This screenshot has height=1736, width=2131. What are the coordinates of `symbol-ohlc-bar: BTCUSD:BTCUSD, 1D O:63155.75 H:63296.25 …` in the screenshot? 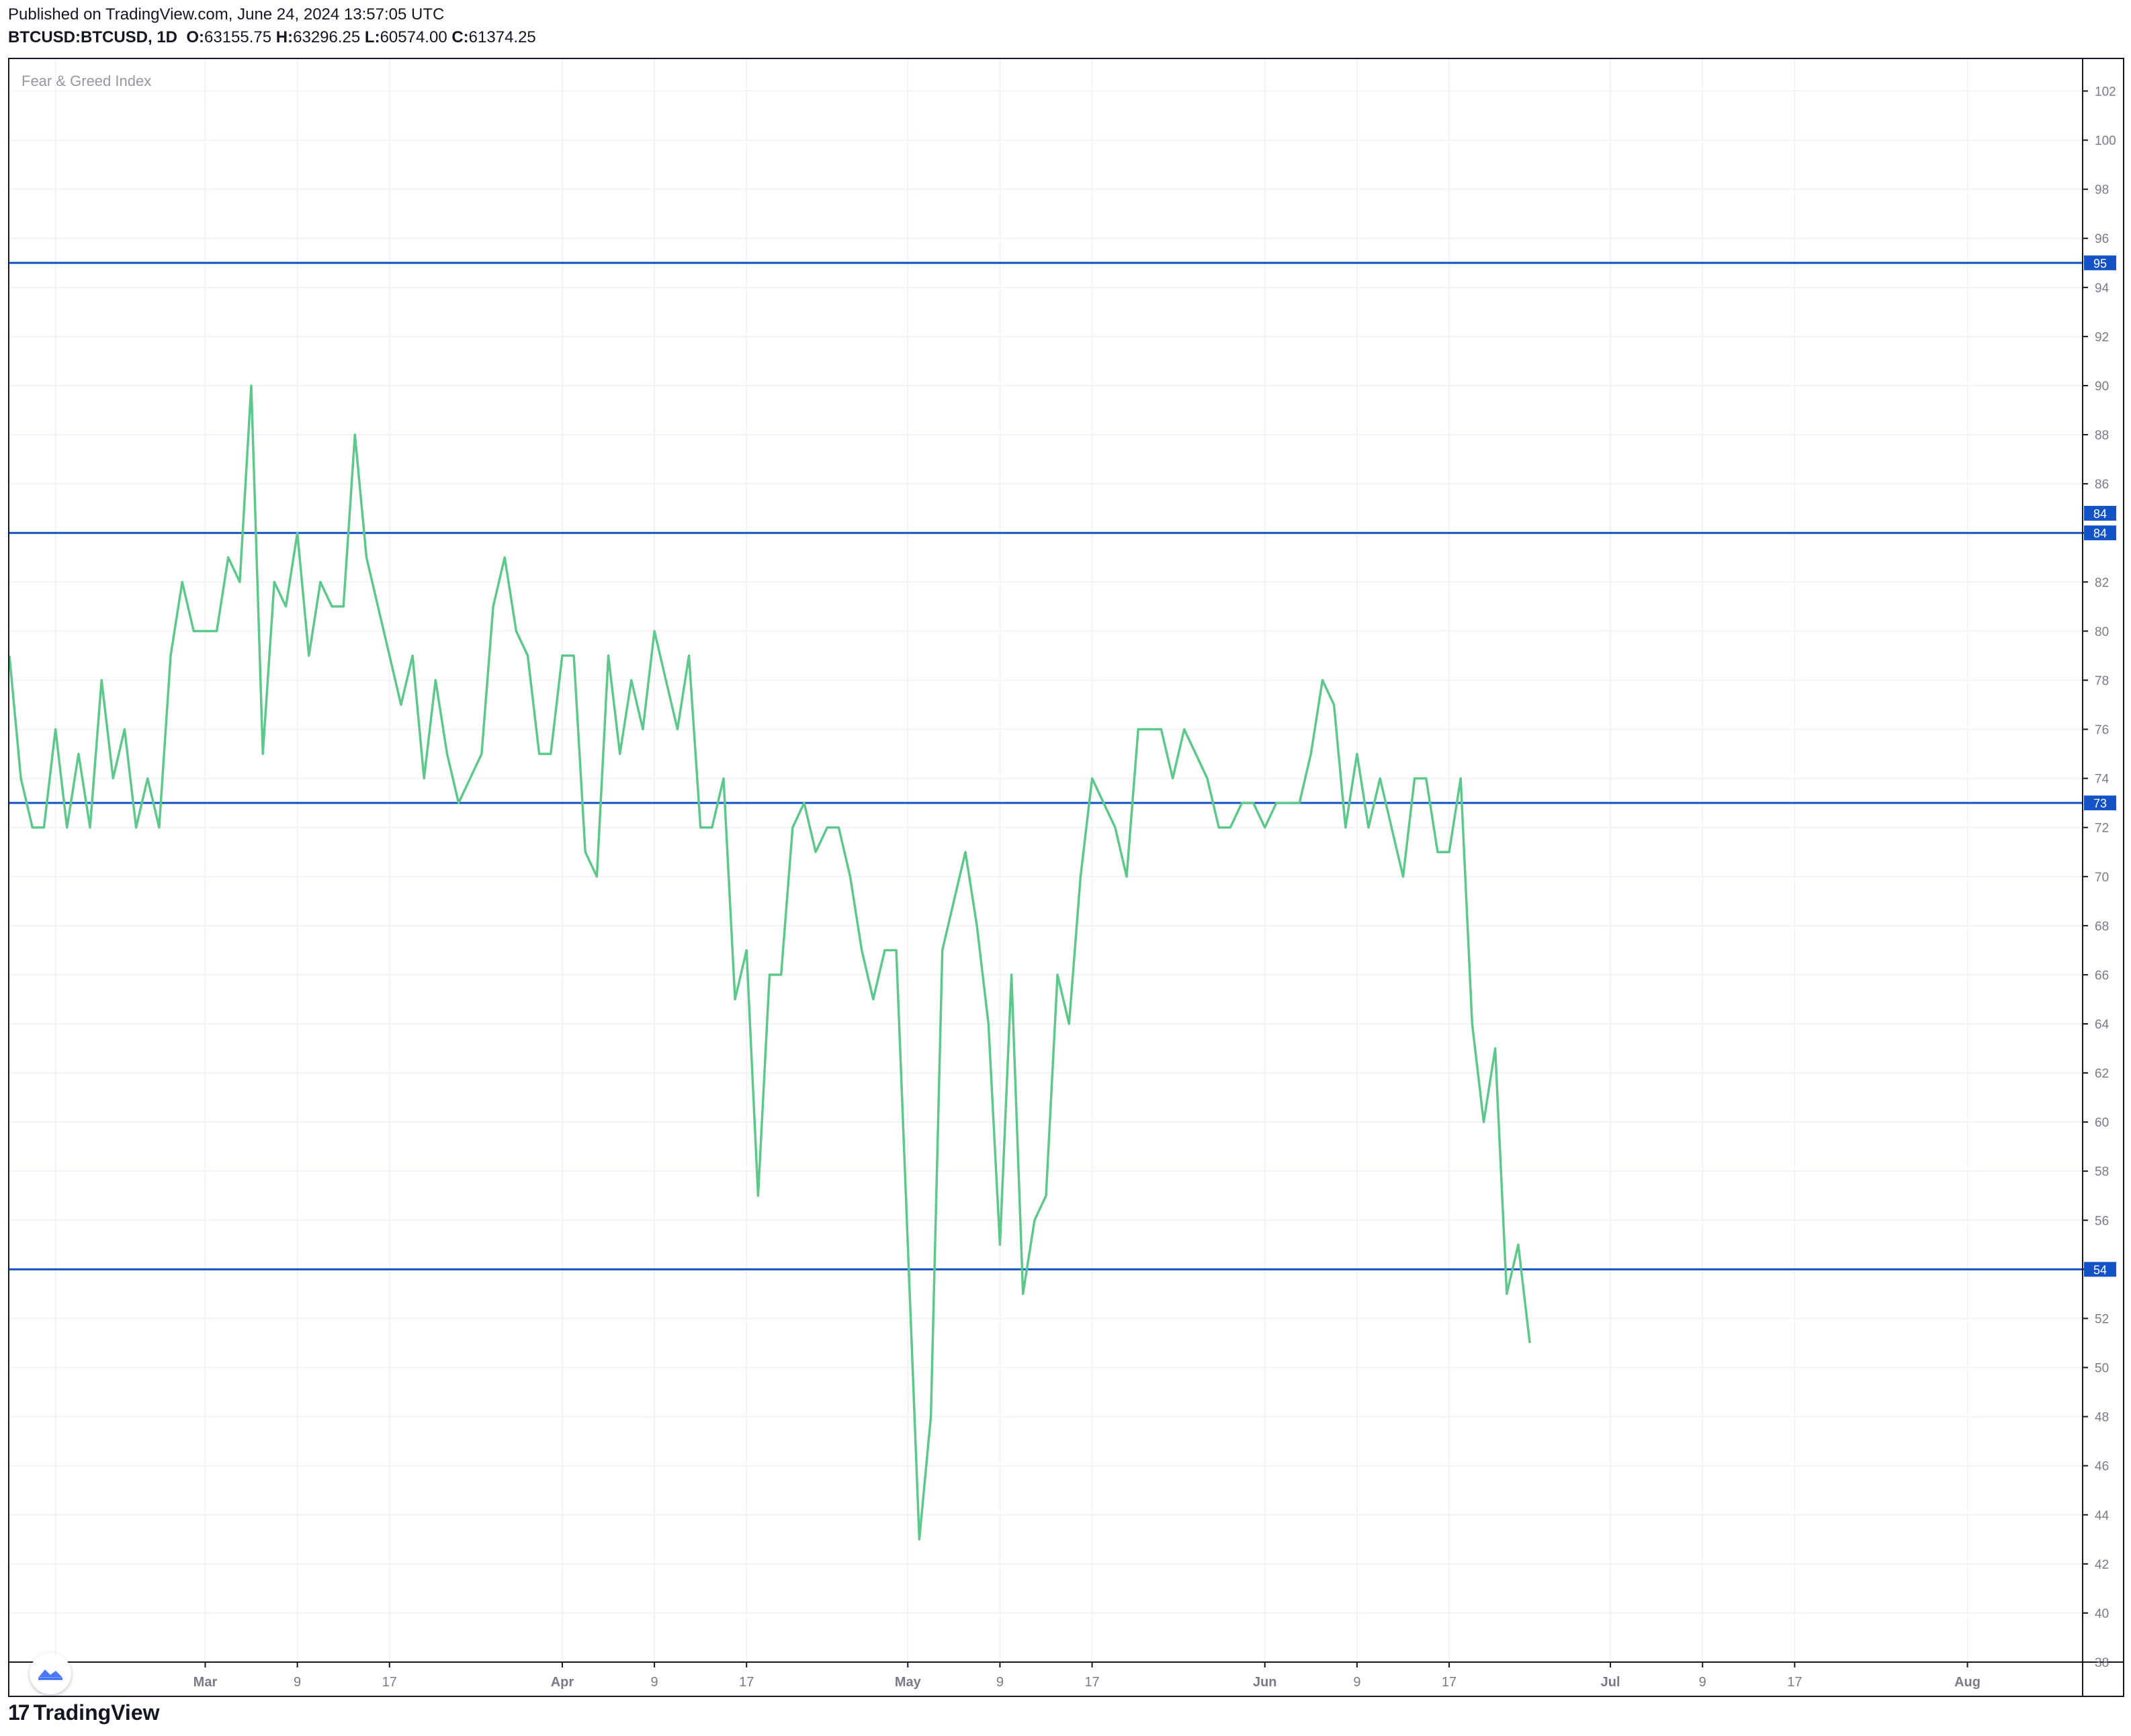 It's located at (272, 37).